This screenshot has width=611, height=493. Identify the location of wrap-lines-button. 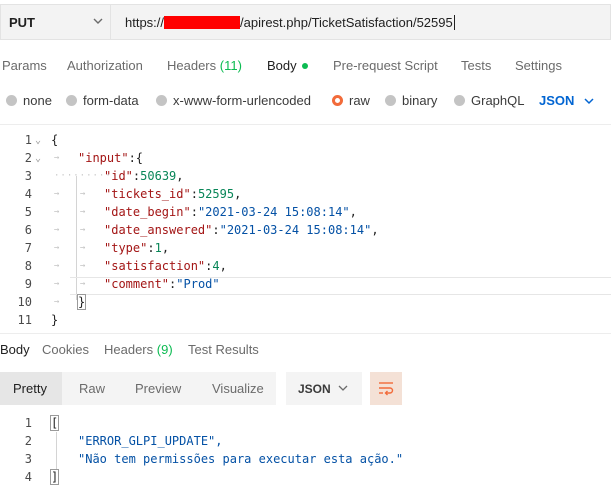
(386, 388).